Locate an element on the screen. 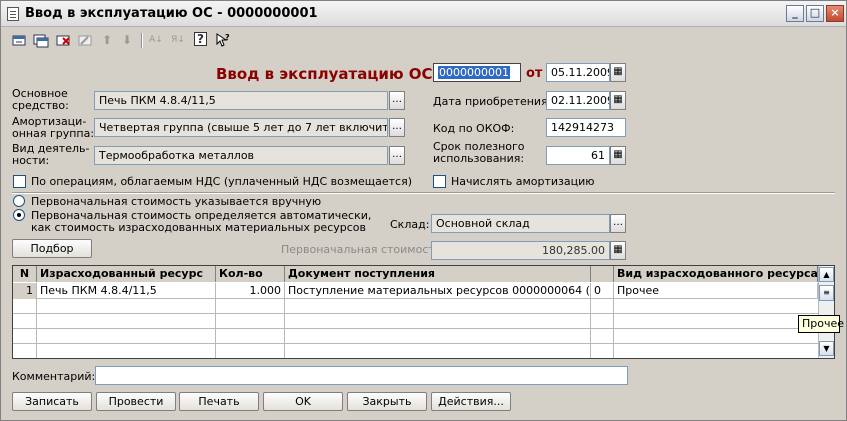 This screenshot has width=847, height=421. amortization-checkbox-label: Начислять амортизацию is located at coordinates (523, 181).